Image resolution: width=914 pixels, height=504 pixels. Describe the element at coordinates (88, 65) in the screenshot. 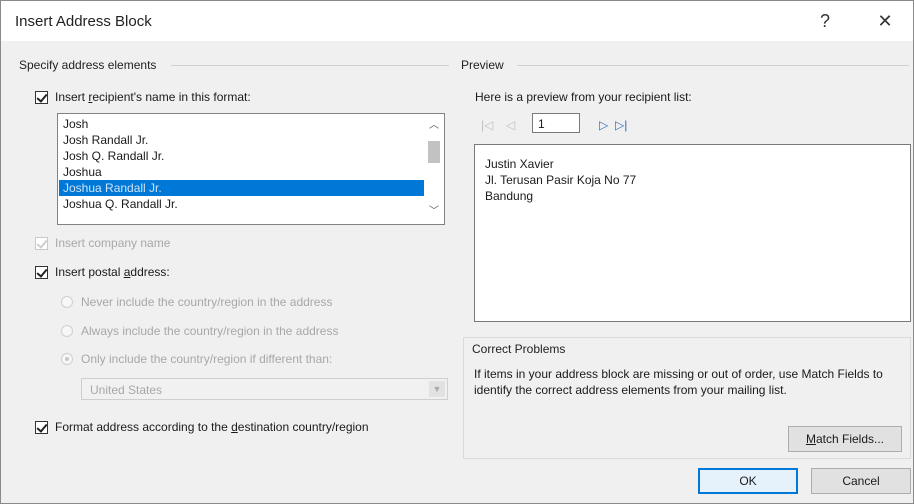

I see `specify-elements-heading: Specify address elements` at that location.